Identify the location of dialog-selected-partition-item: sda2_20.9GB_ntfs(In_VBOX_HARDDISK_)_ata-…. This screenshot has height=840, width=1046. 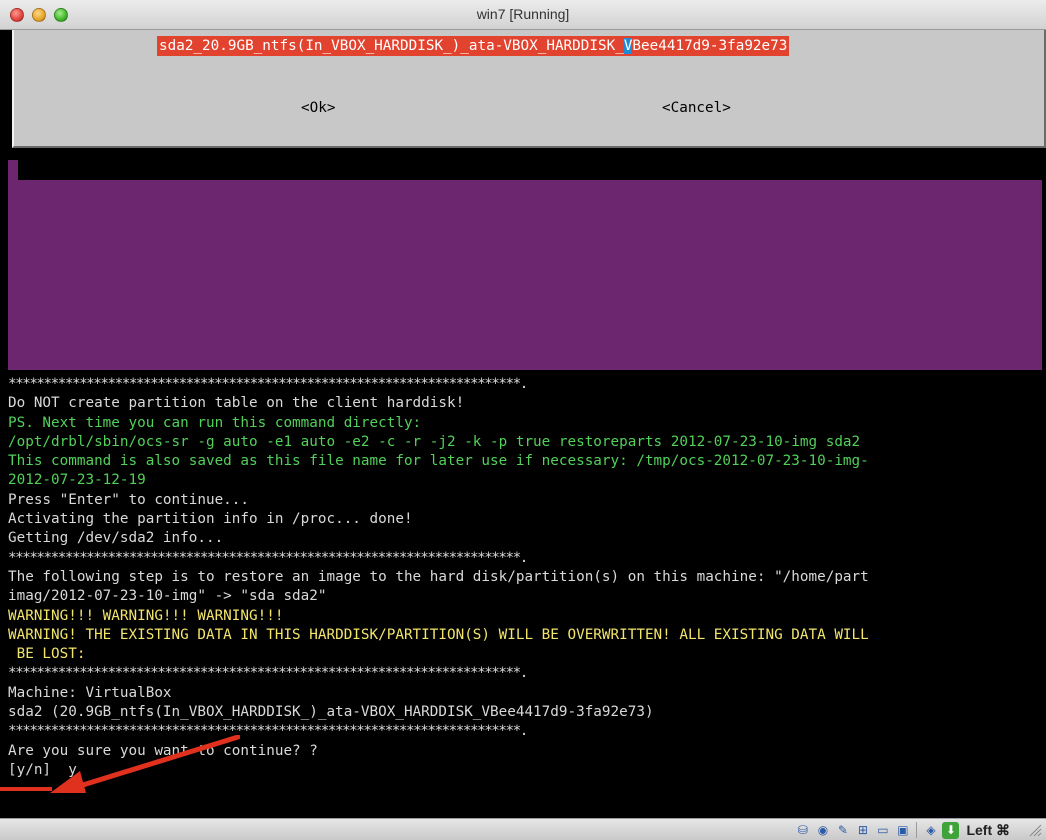
(473, 46).